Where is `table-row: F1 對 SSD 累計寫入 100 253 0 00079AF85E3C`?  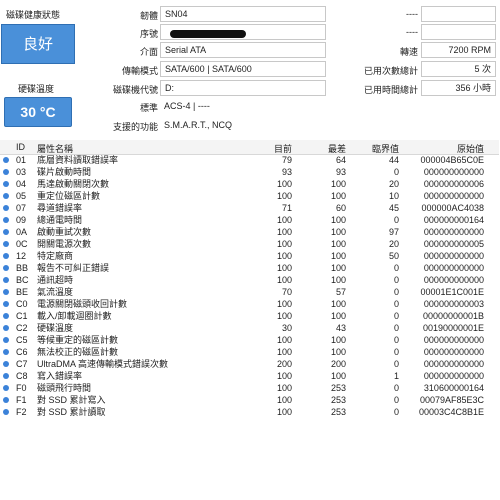
table-row: F1 對 SSD 累計寫入 100 253 0 00079AF85E3C is located at coordinates (249, 400).